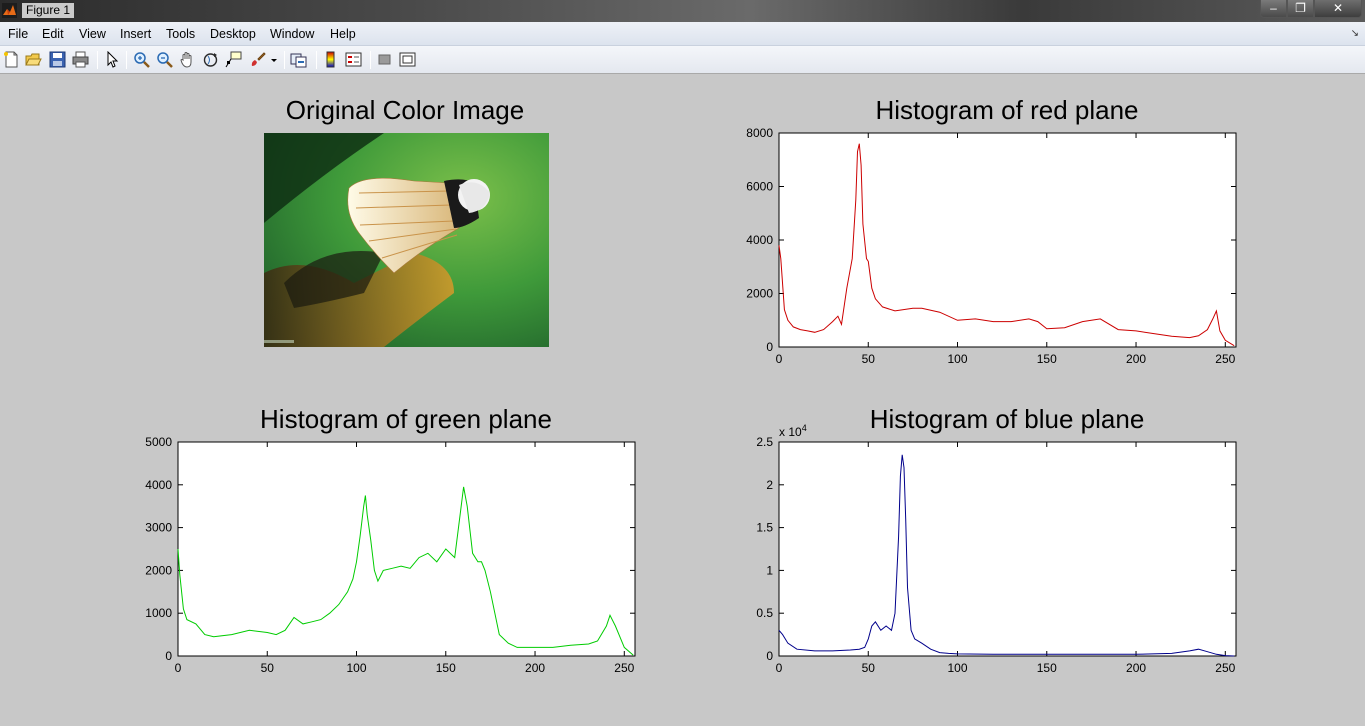 The width and height of the screenshot is (1365, 726). I want to click on brush-icon, so click(257, 59).